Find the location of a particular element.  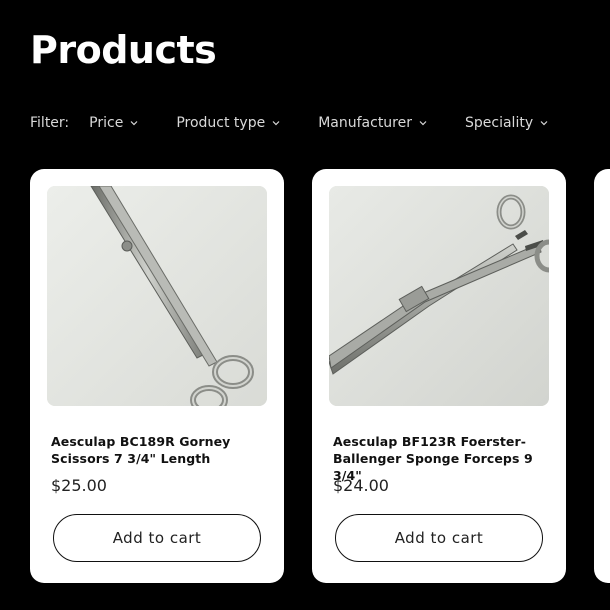

product-card-partial is located at coordinates (602, 376).